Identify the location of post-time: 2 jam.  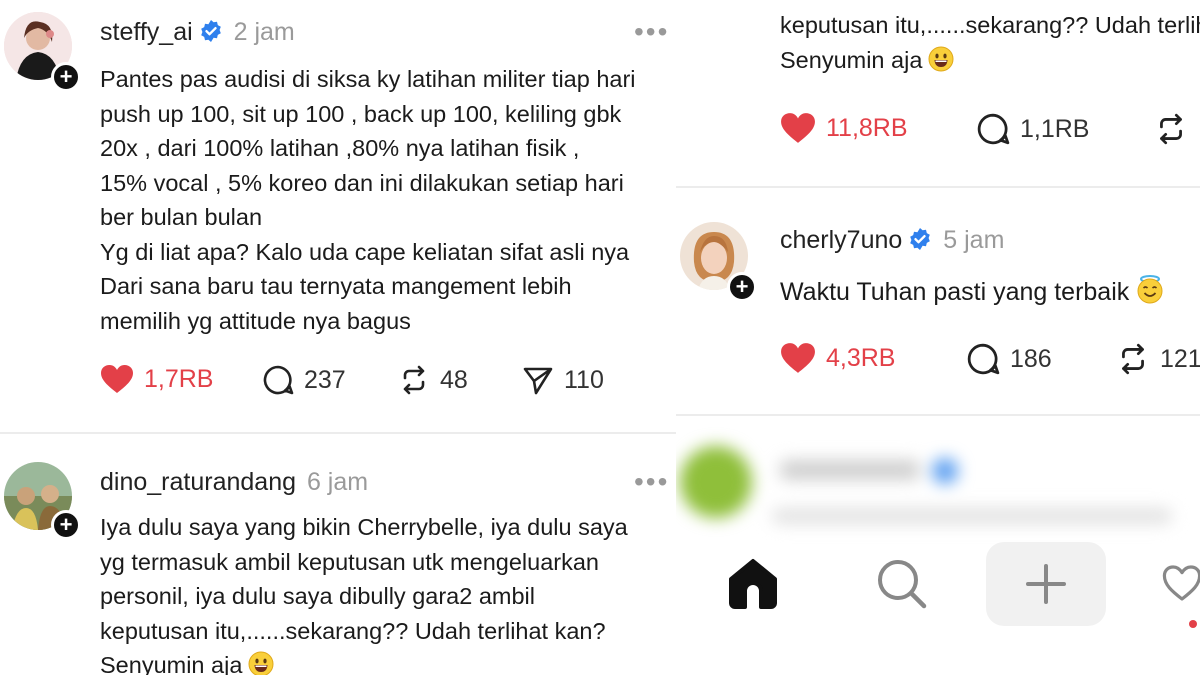
(264, 32).